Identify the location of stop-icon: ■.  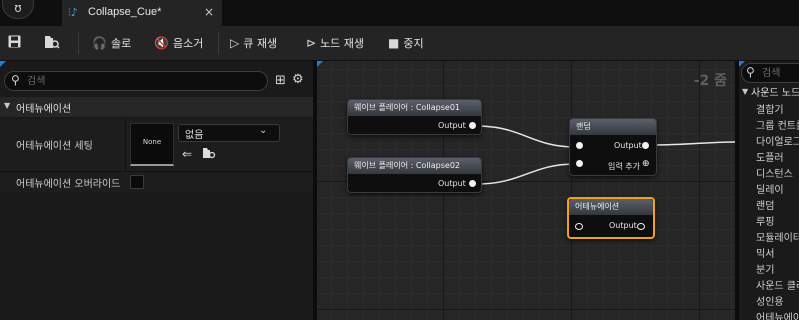
(394, 43).